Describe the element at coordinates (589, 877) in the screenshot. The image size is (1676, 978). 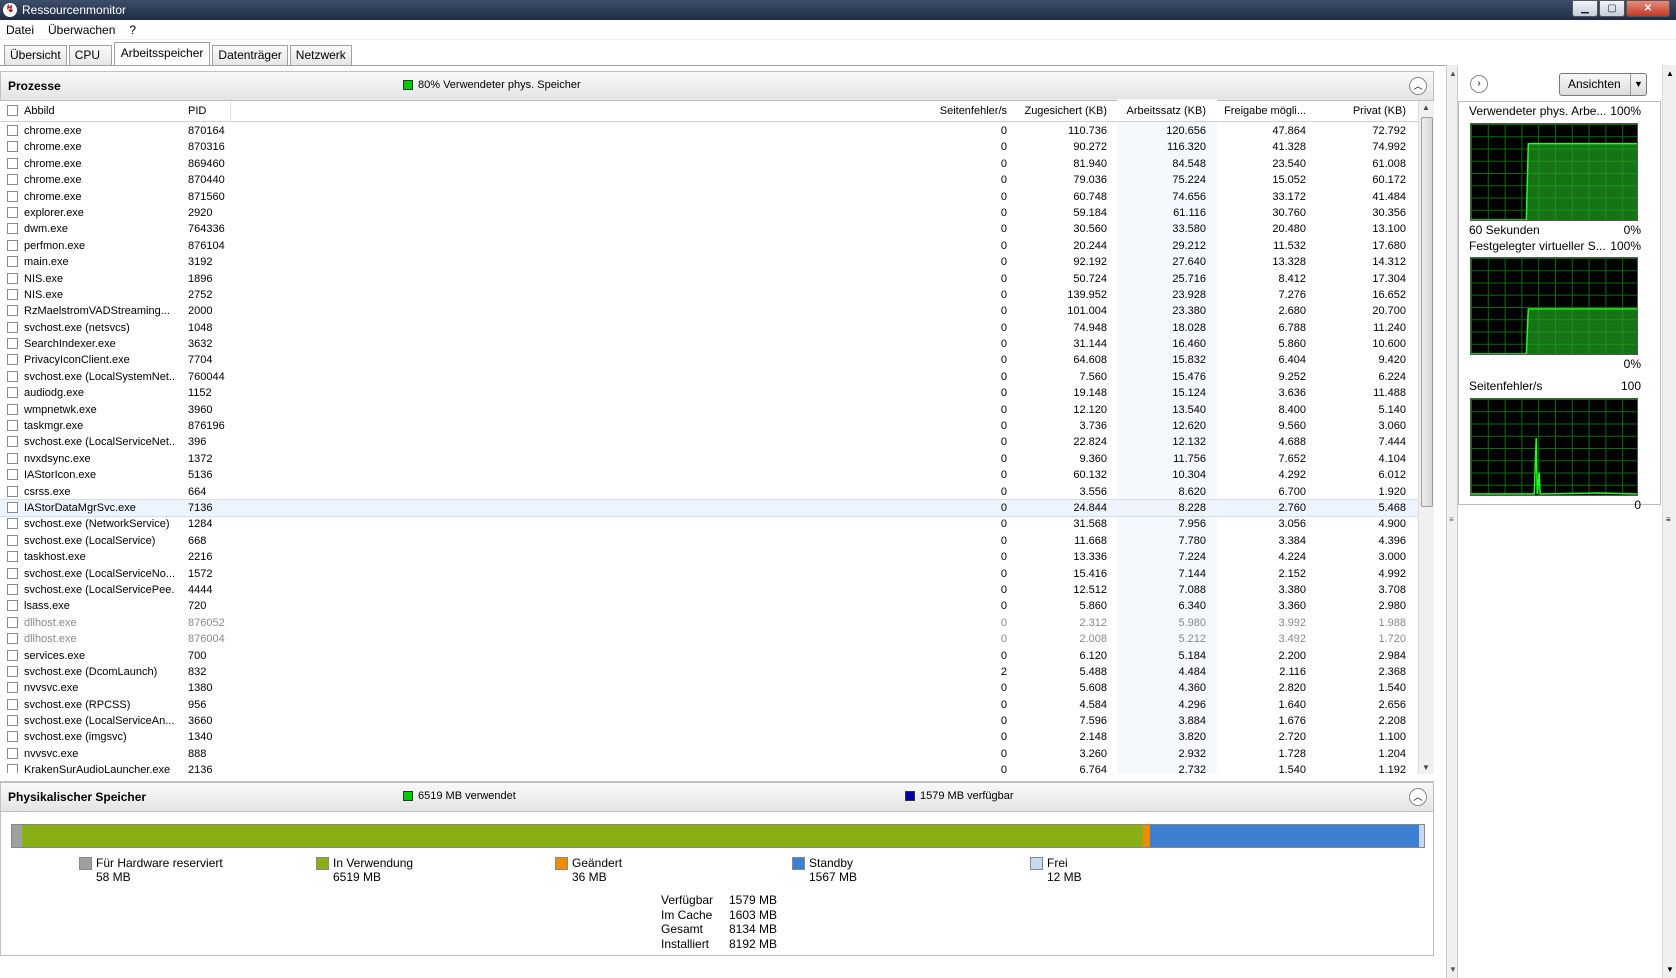
I see `legend-value: 36 MB` at that location.